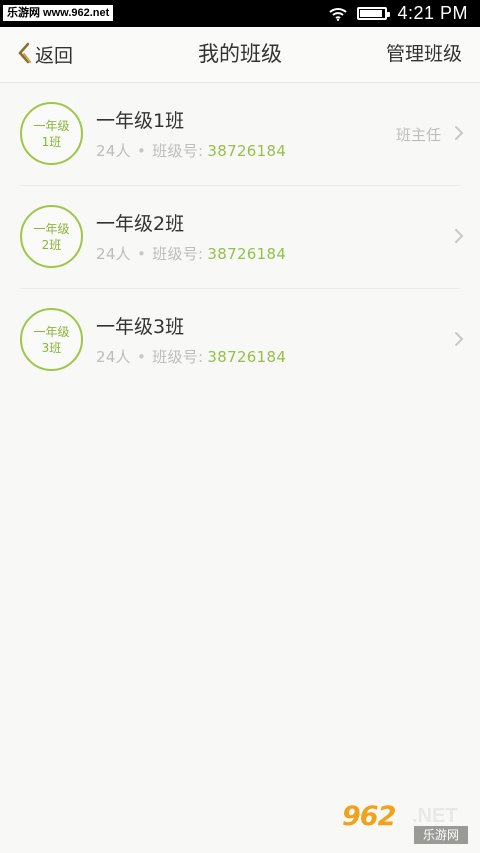  I want to click on badge-class: 2班, so click(51, 244).